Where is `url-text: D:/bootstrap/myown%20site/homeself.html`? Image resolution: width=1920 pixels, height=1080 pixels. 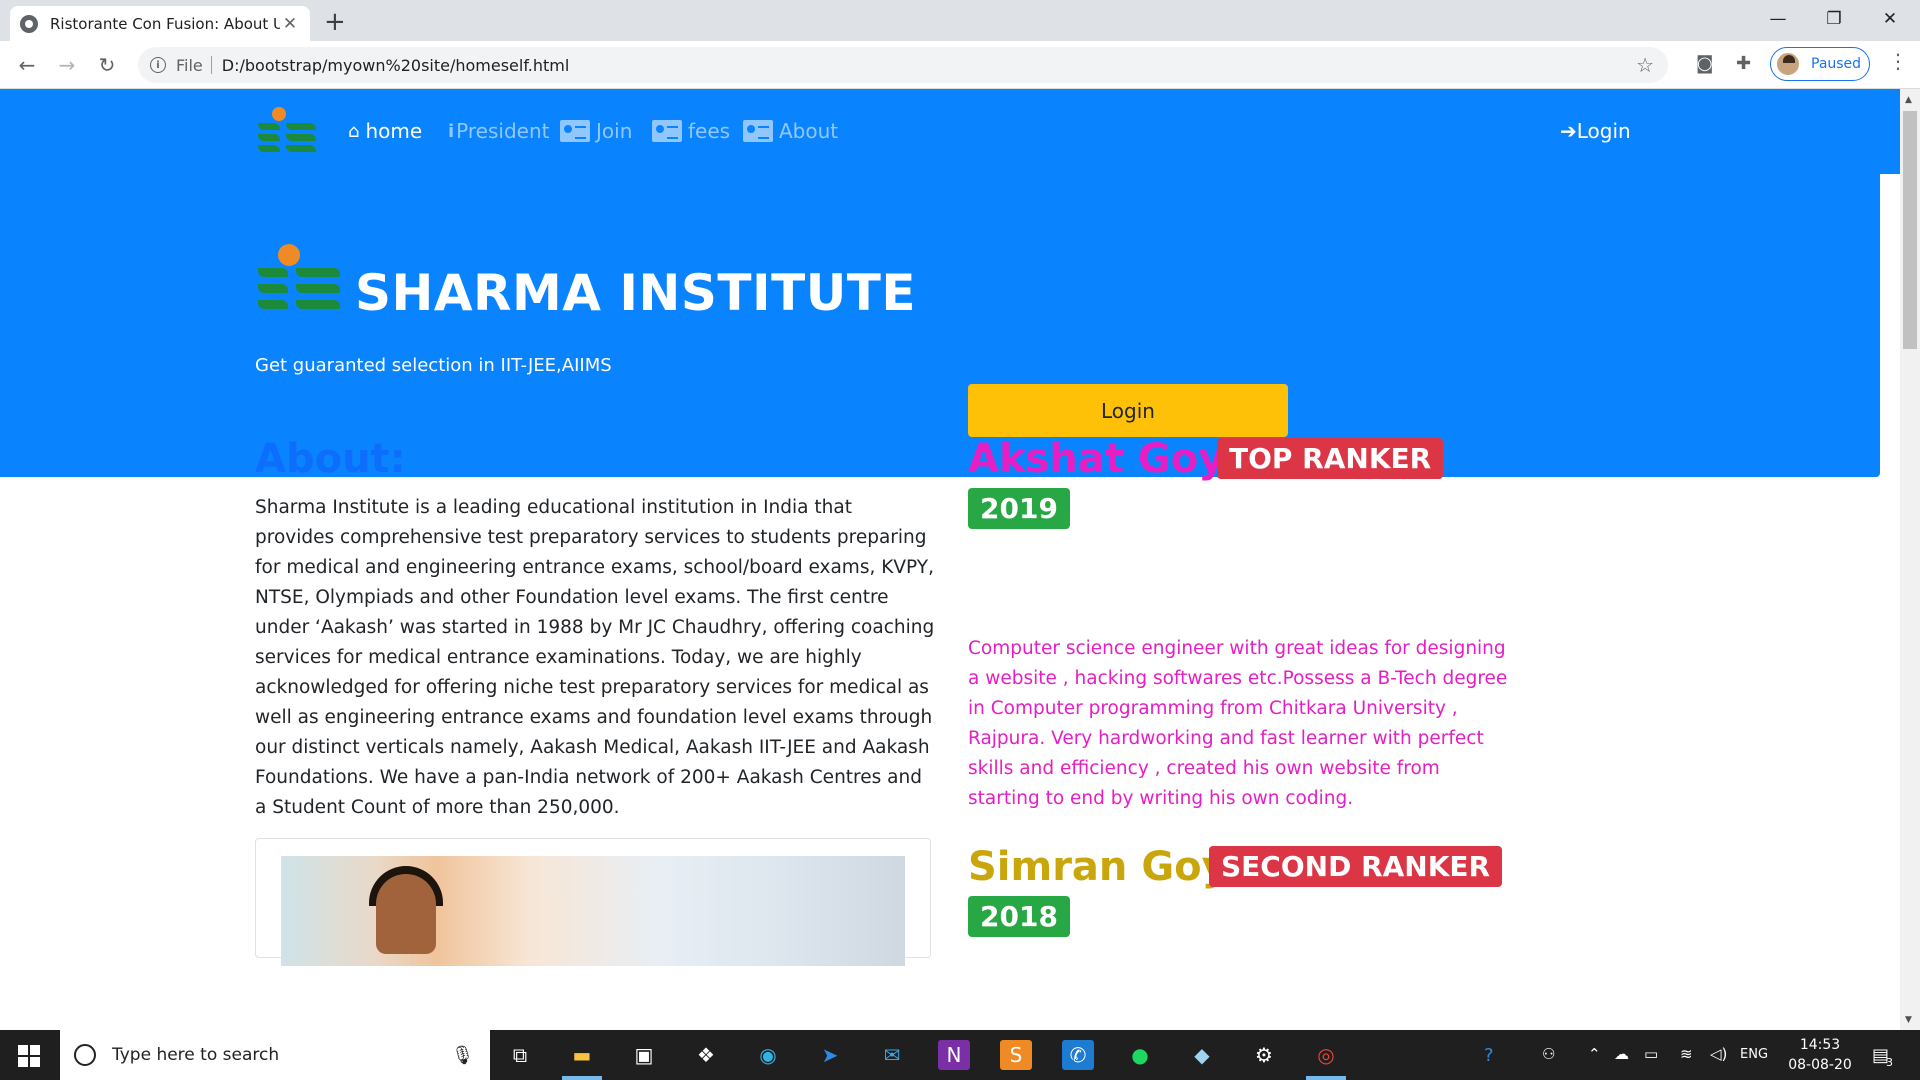
url-text: D:/bootstrap/myown%20site/homeself.html is located at coordinates (396, 65).